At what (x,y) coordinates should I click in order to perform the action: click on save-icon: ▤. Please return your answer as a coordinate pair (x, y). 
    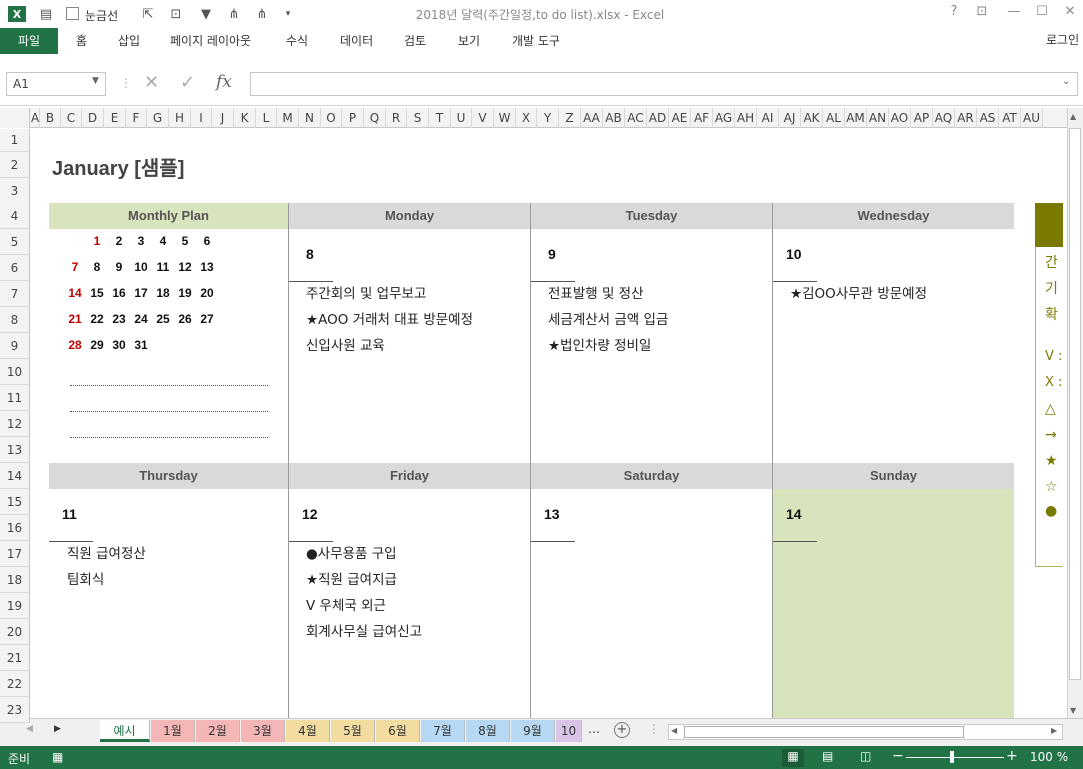
    Looking at the image, I should click on (46, 14).